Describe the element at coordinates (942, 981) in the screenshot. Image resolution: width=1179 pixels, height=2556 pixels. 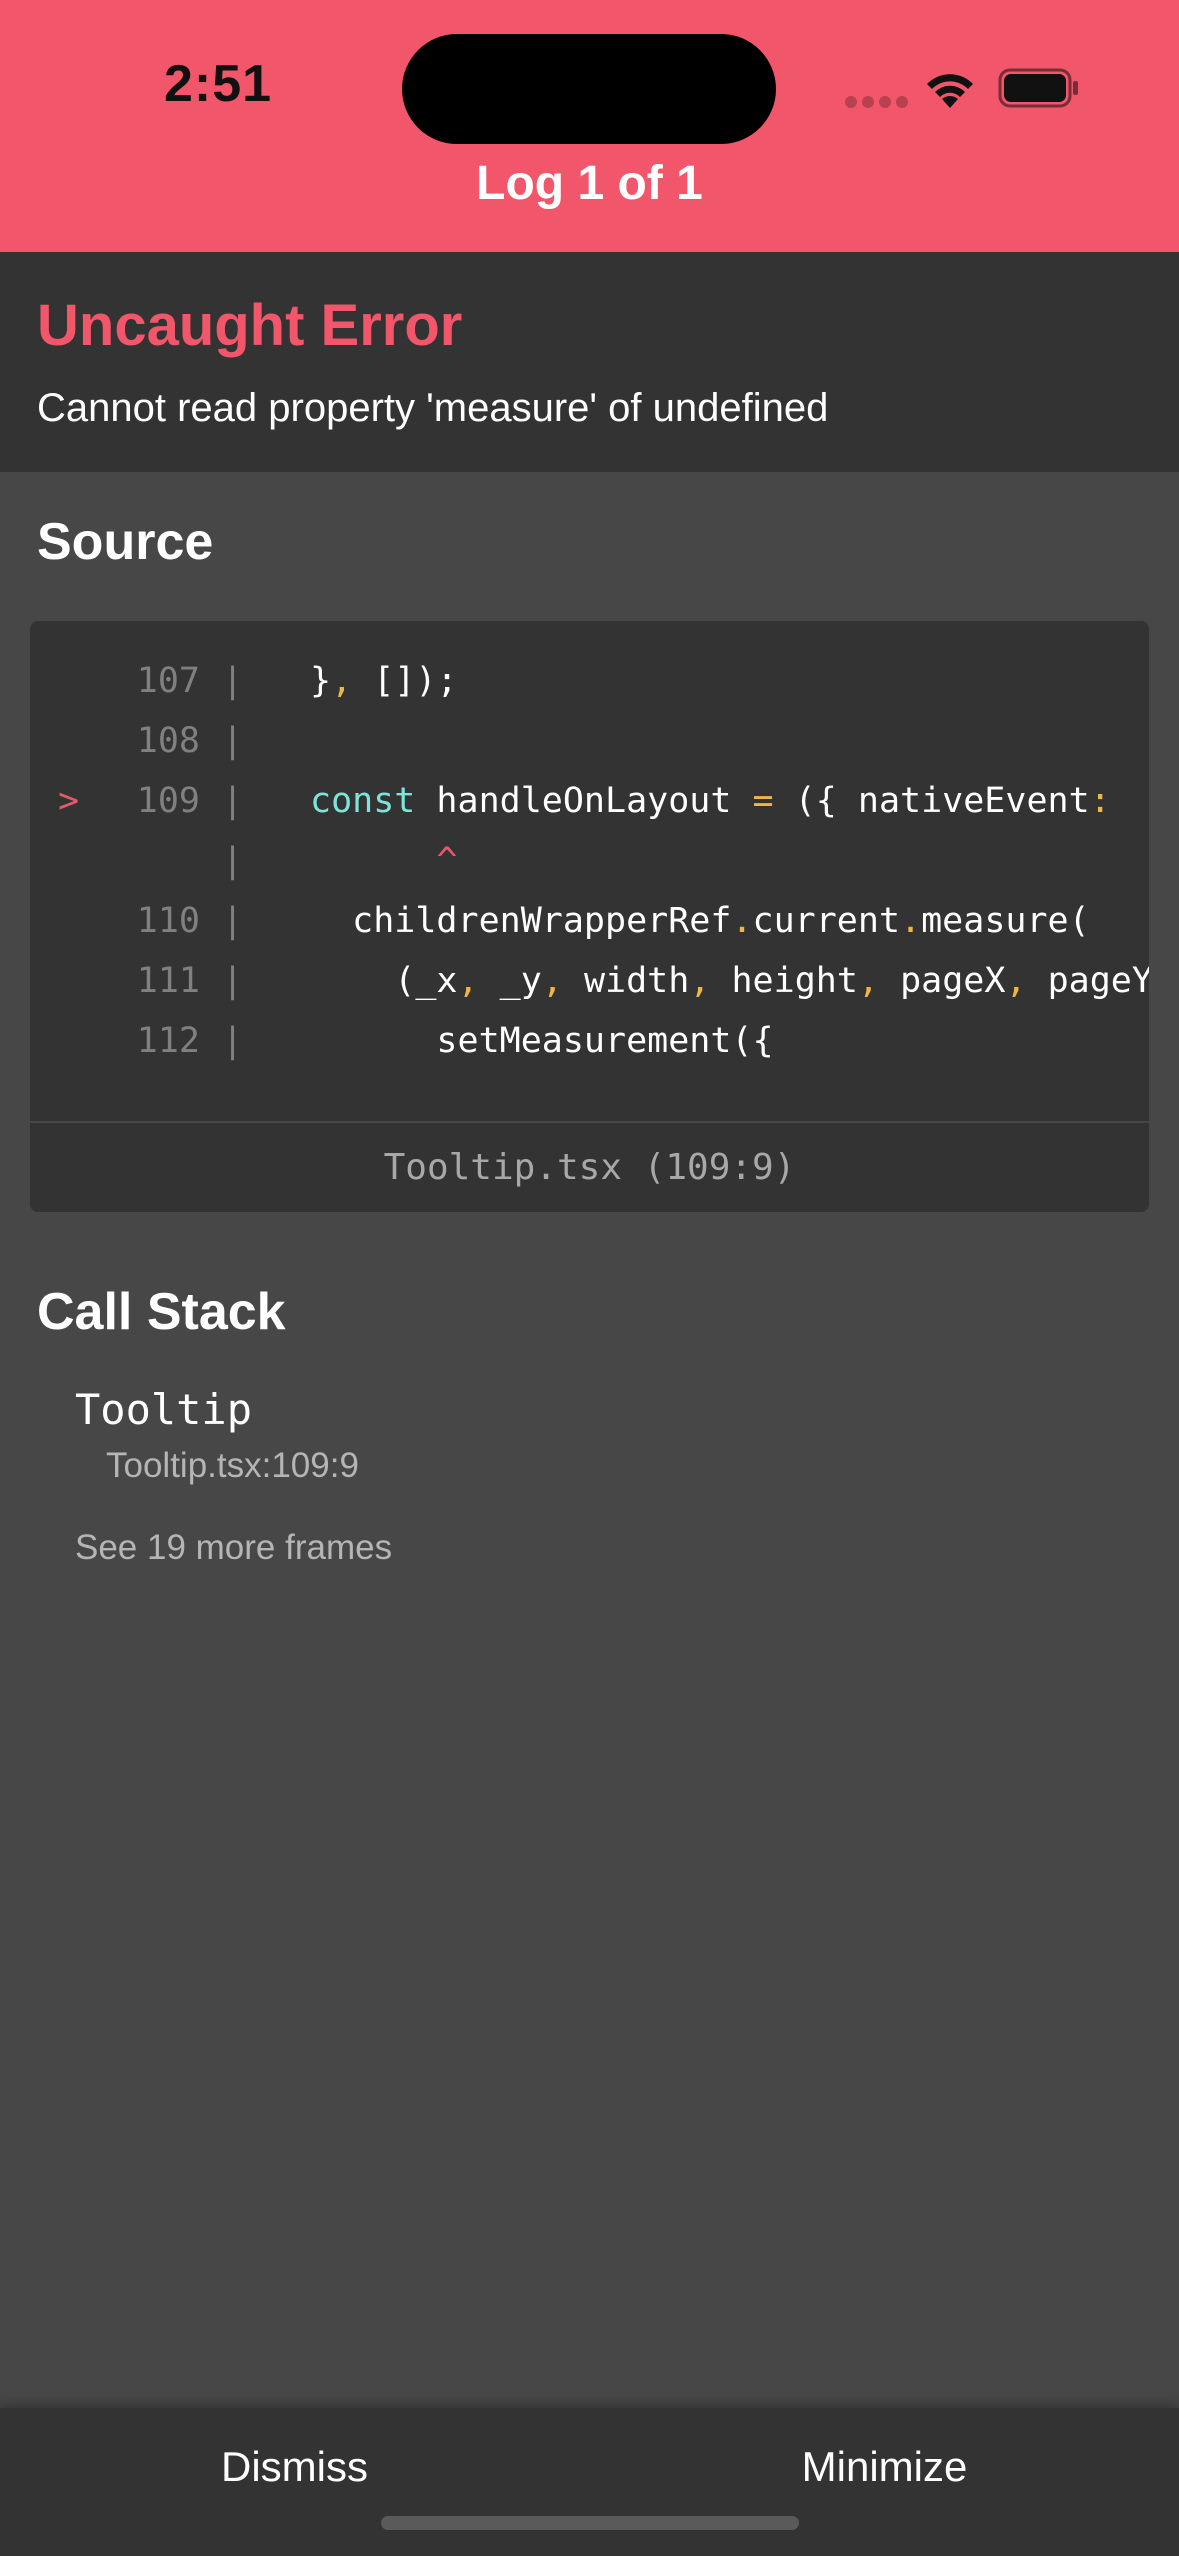
I see `code-token: pageX` at that location.